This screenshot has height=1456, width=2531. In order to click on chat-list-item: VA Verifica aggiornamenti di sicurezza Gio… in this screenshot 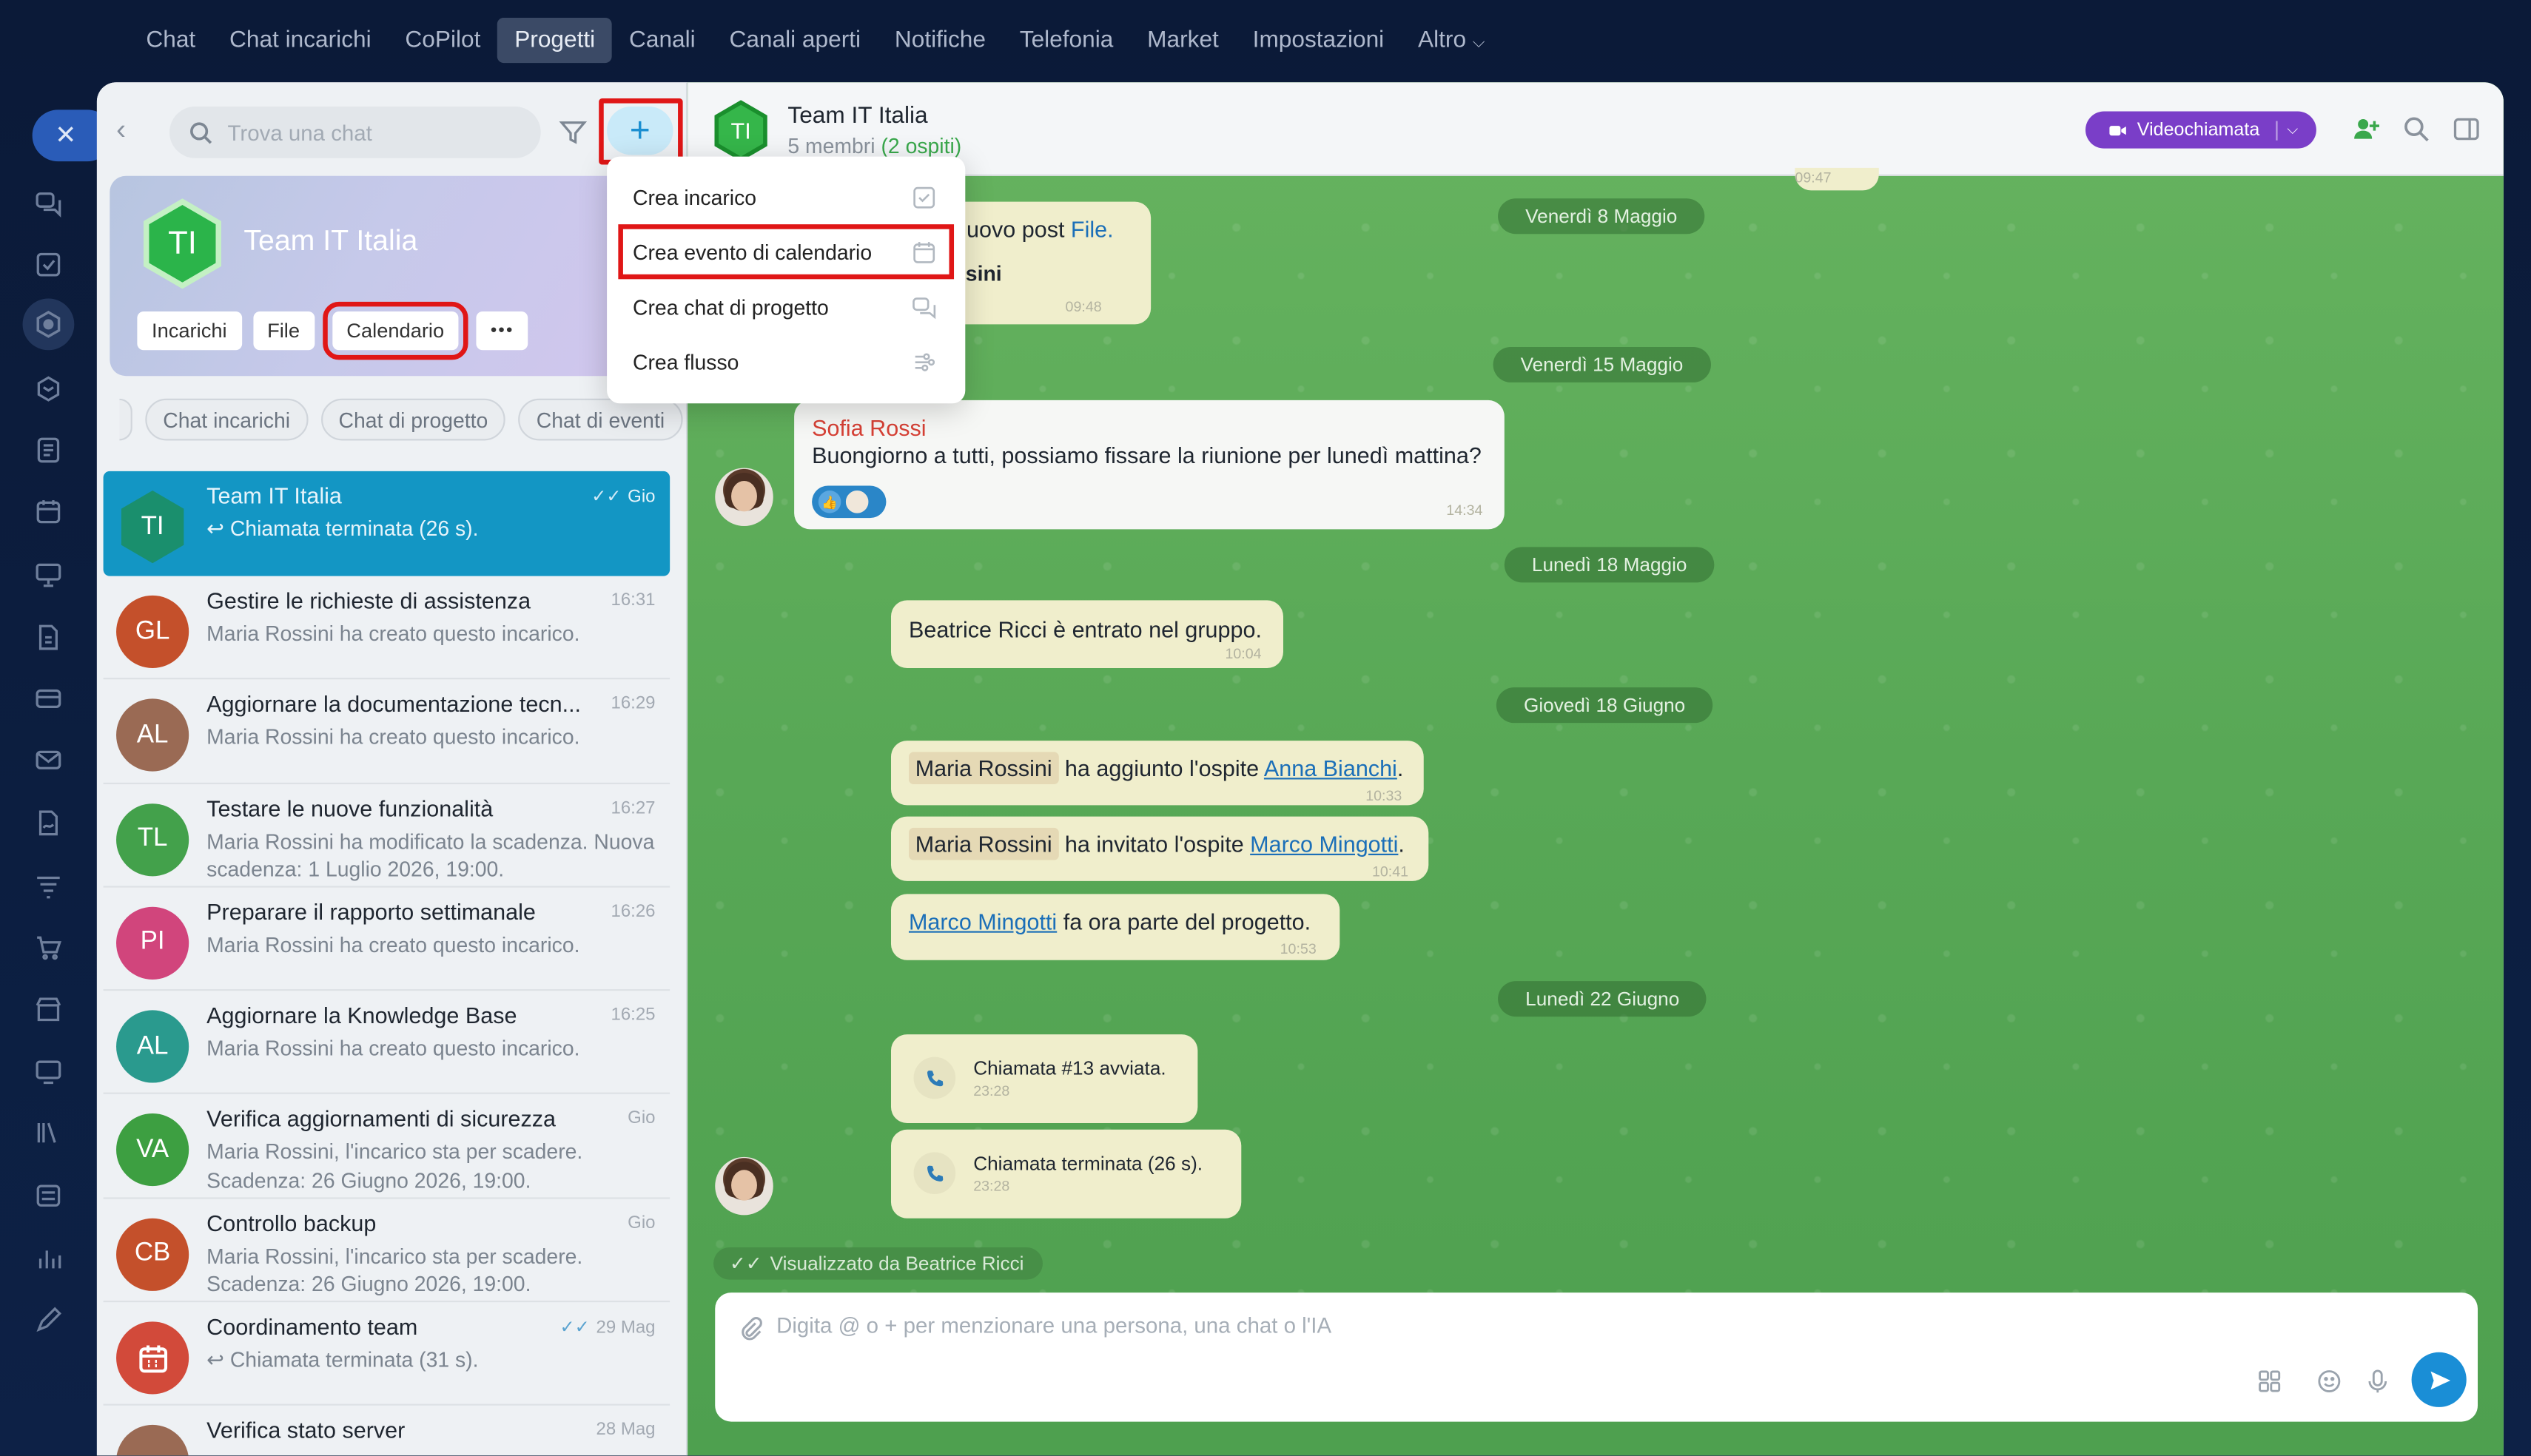, I will do `click(387, 1147)`.